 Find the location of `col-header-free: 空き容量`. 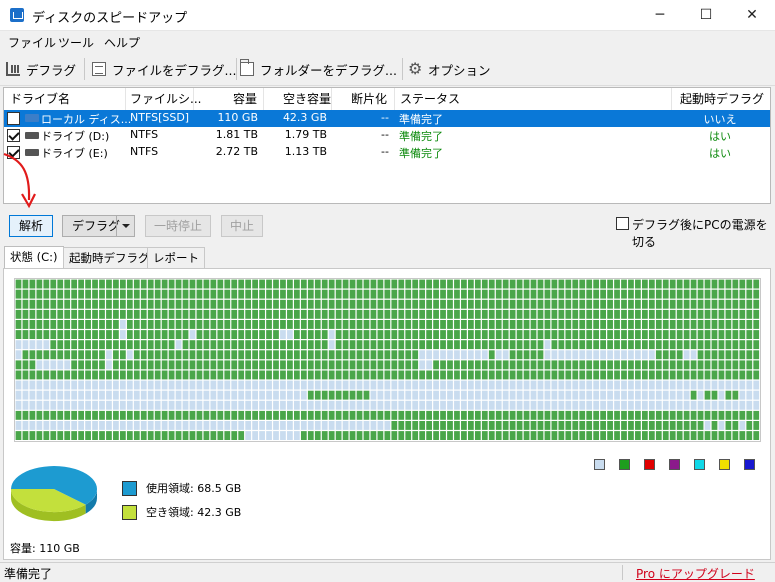

col-header-free: 空き容量 is located at coordinates (307, 99).